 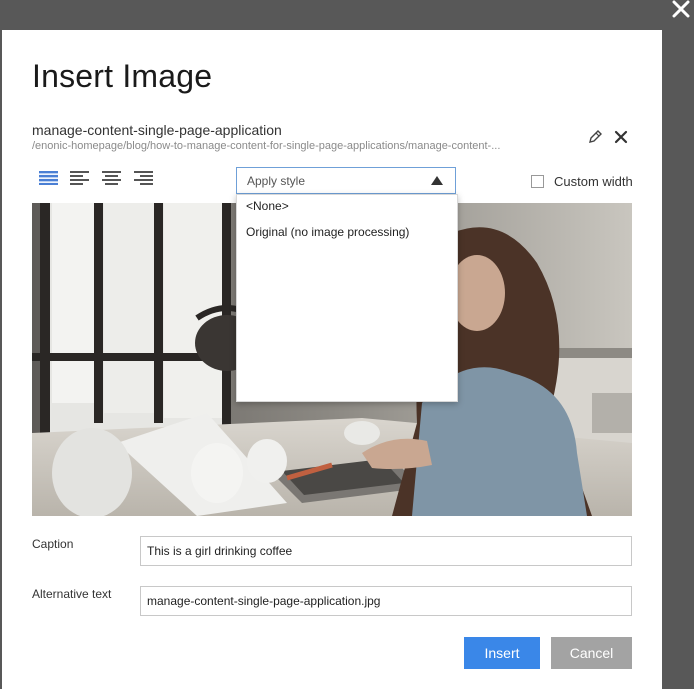 I want to click on align-center-icon, so click(x=112, y=181).